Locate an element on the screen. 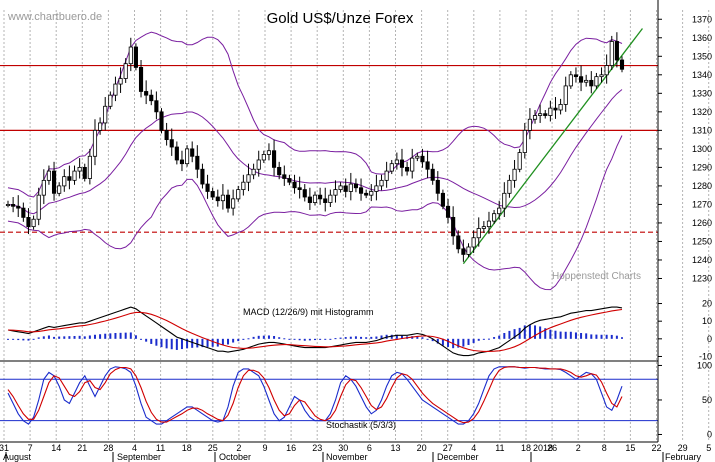  watermark-hoppenstedt: Hoppenstedt Charts is located at coordinates (596, 276).